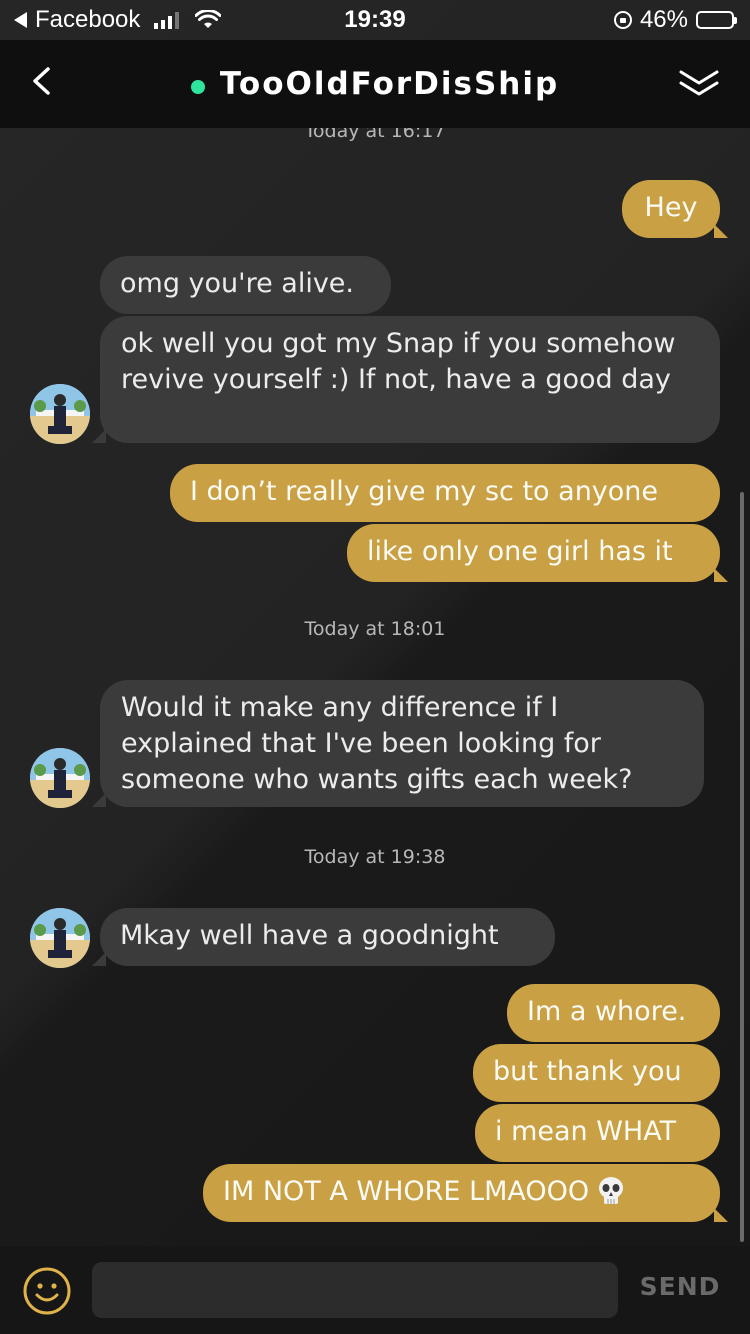  I want to click on rotation-lock-icon, so click(622, 20).